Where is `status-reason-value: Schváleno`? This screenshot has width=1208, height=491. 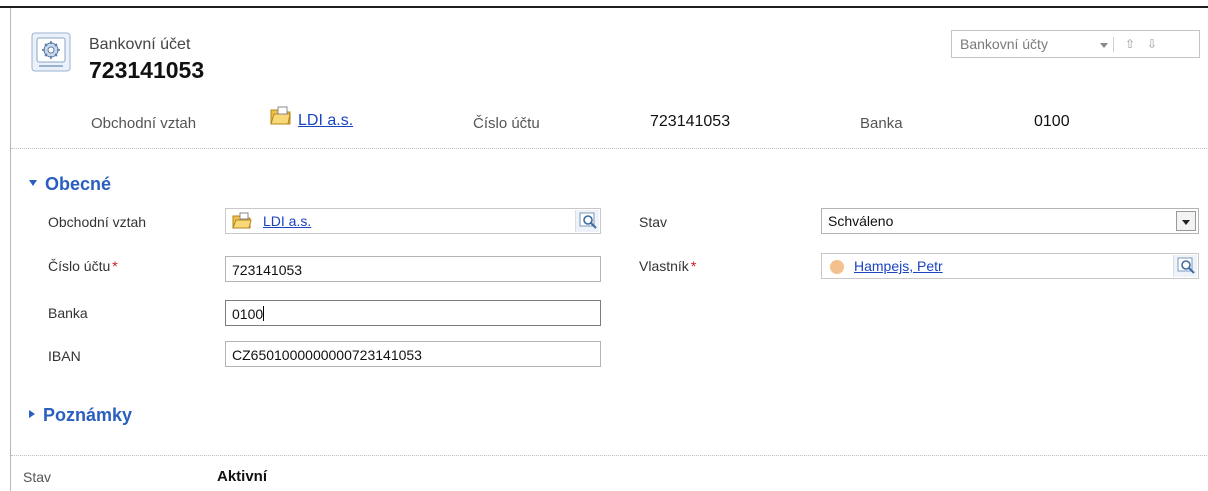
status-reason-value: Schváleno is located at coordinates (861, 221).